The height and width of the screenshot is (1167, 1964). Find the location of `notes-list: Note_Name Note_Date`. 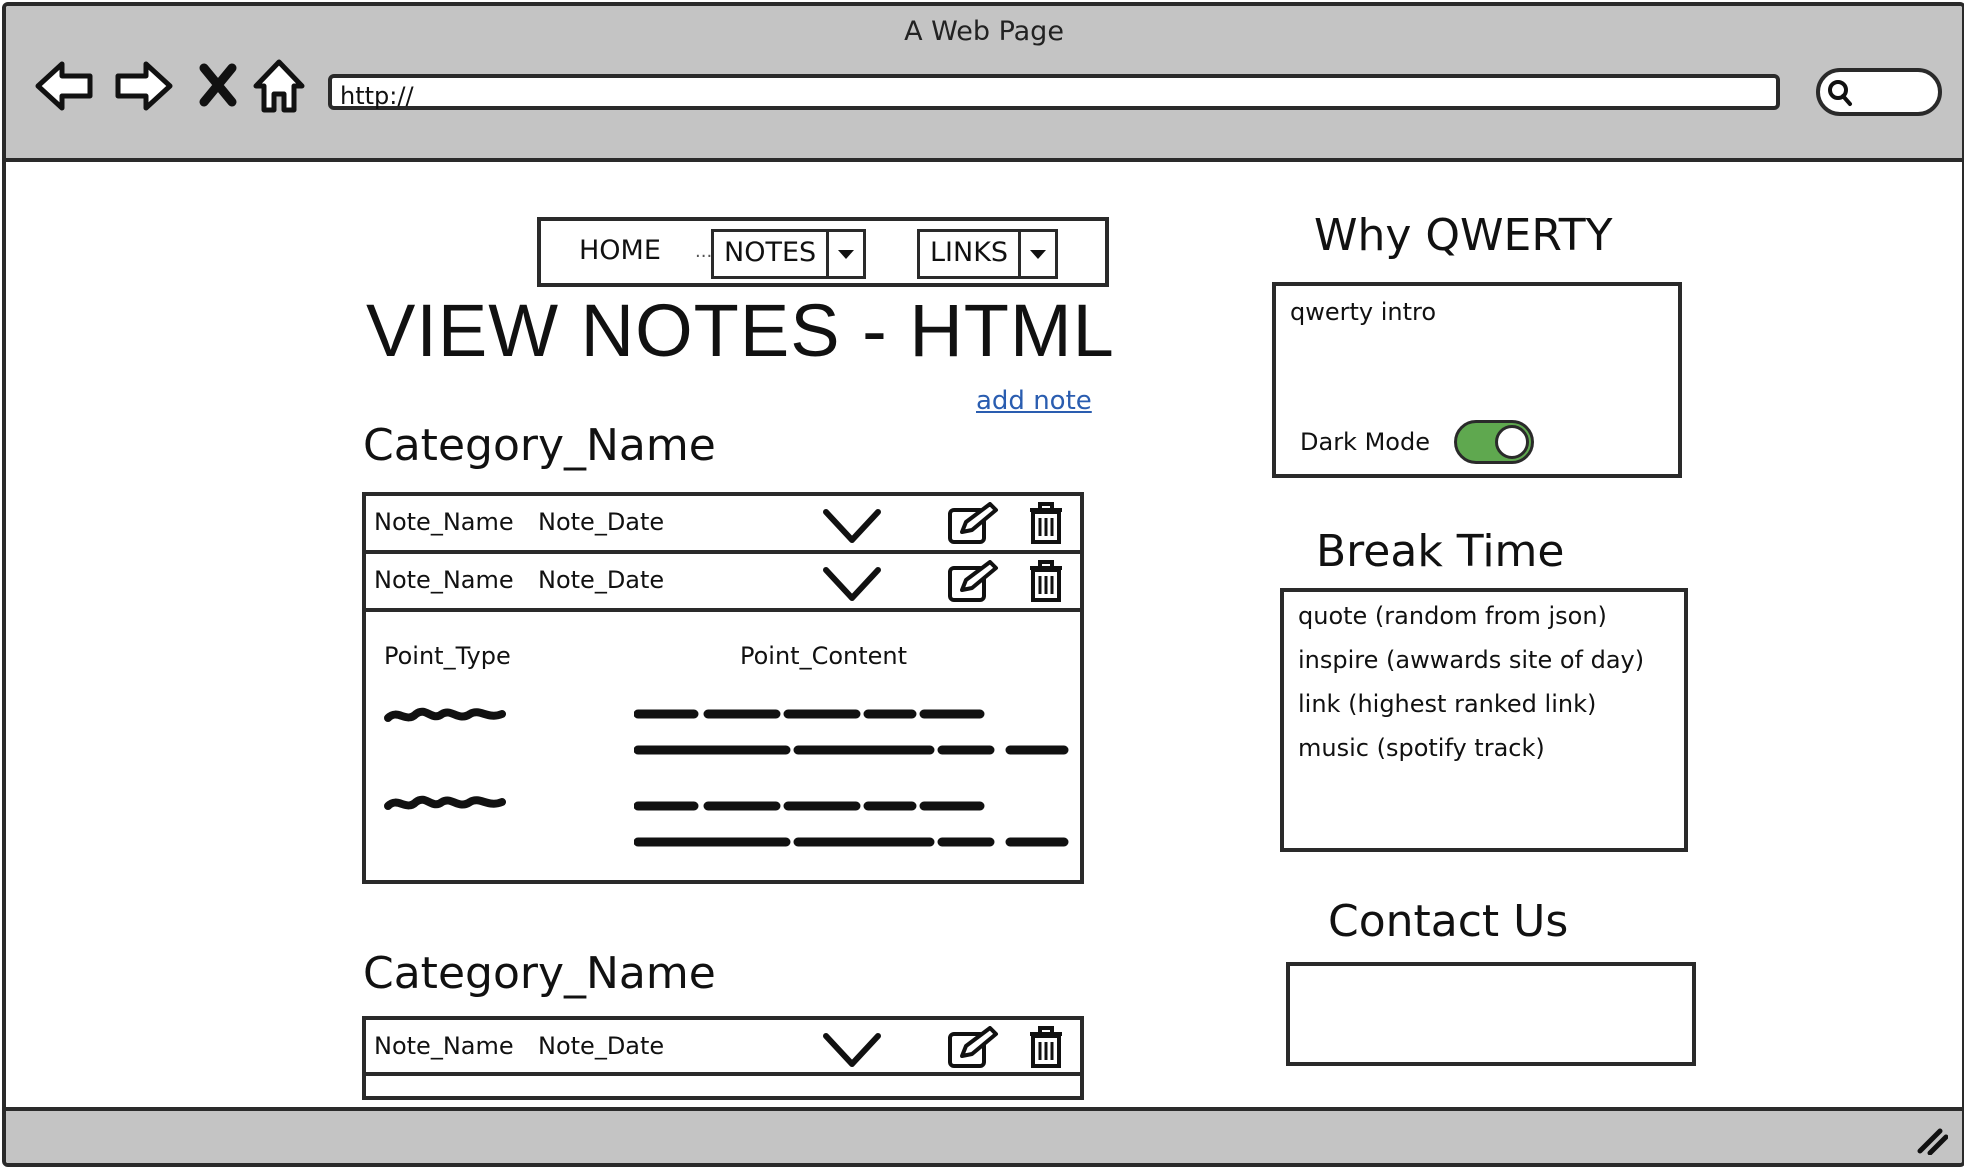

notes-list: Note_Name Note_Date is located at coordinates (723, 1058).